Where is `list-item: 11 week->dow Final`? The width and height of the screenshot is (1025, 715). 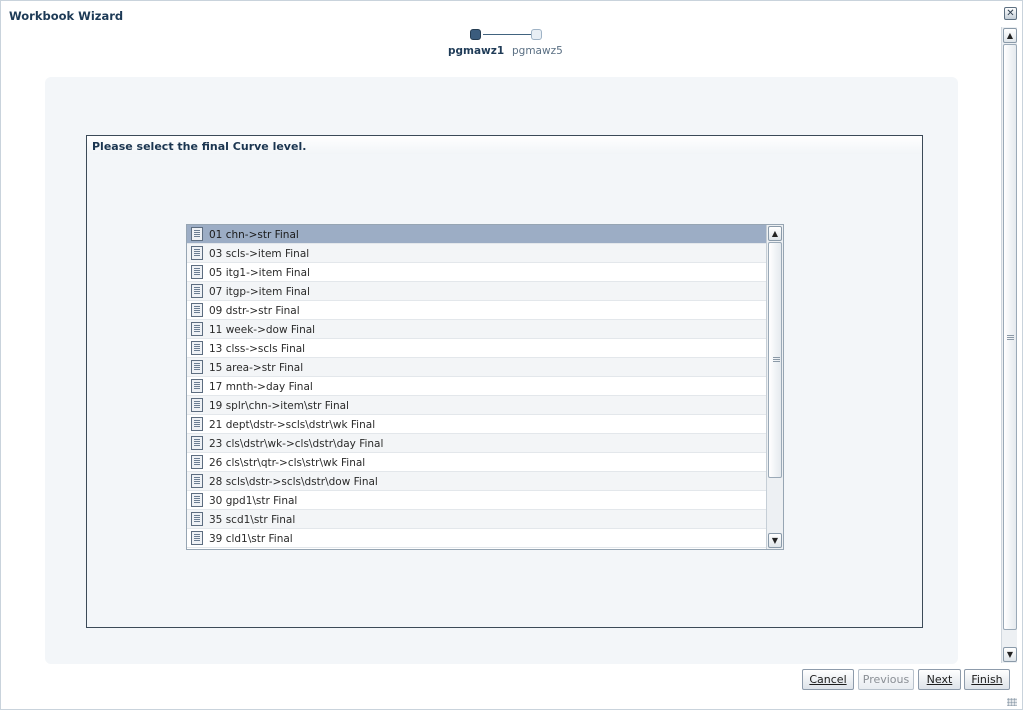 list-item: 11 week->dow Final is located at coordinates (477, 329).